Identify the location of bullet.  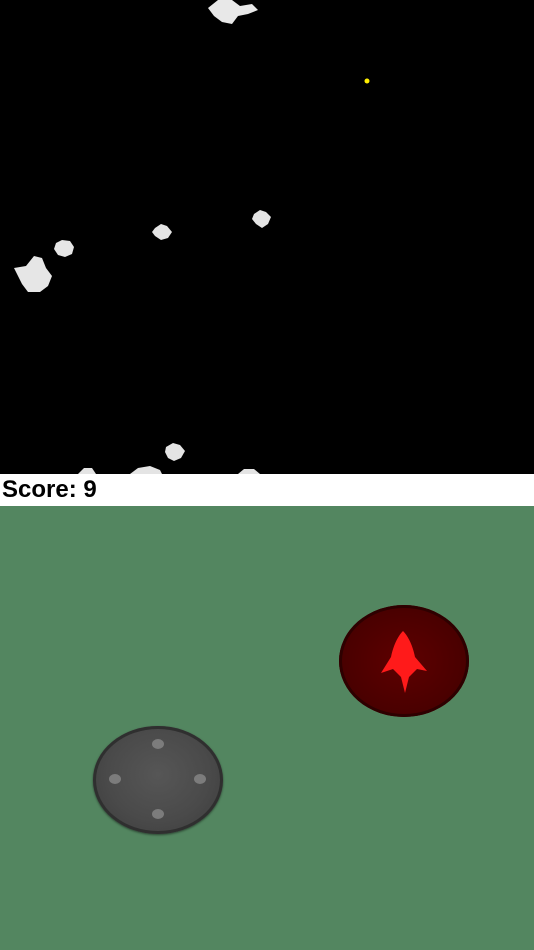
(367, 81).